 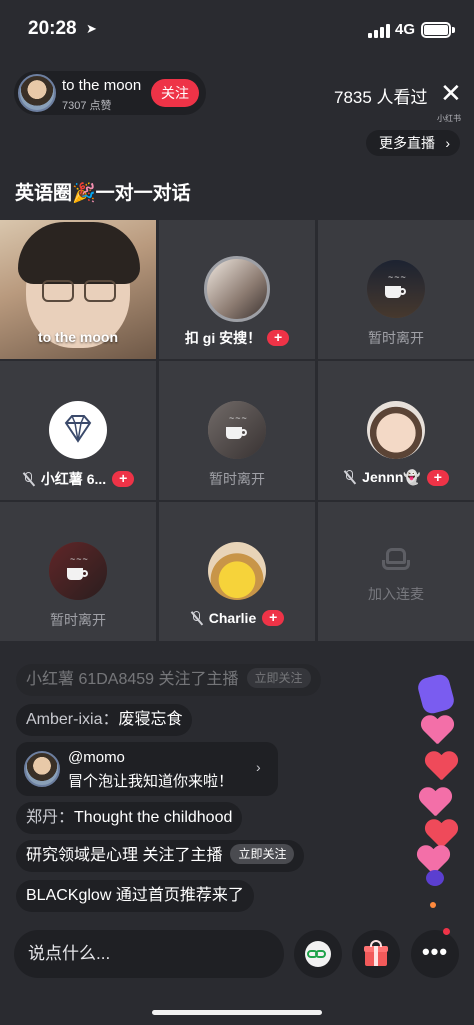 I want to click on seat-label: 扣 gi 安搜！, so click(x=223, y=338).